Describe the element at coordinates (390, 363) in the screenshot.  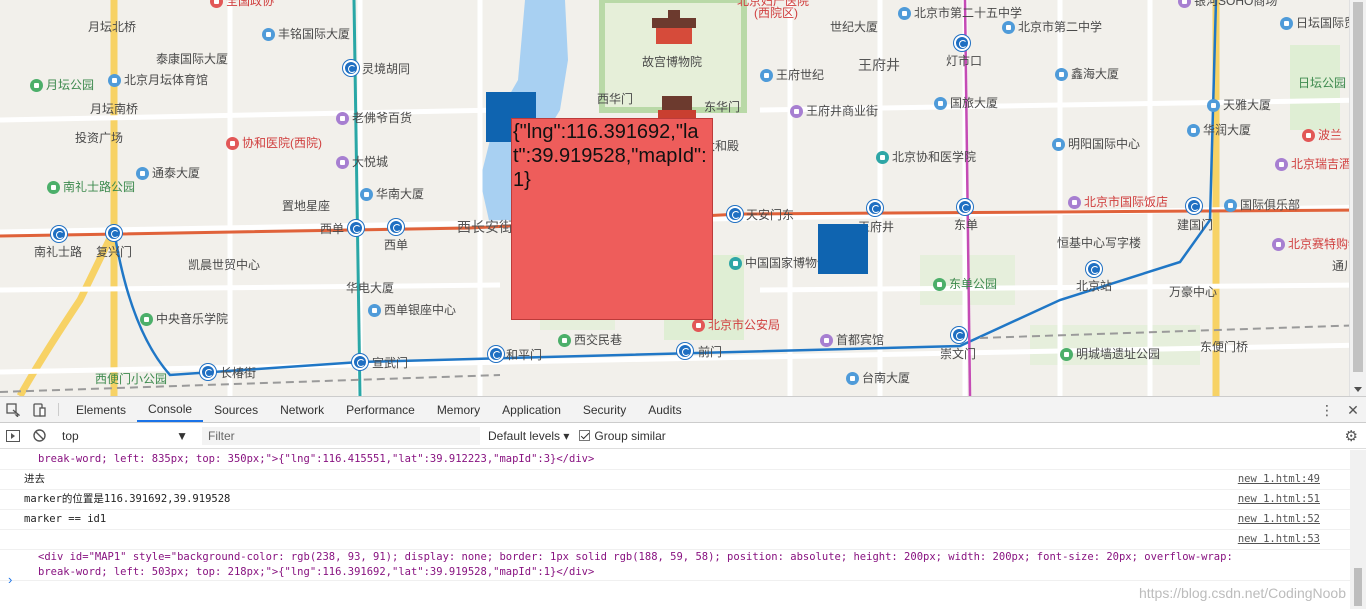
I see `map-label: 宣武门` at that location.